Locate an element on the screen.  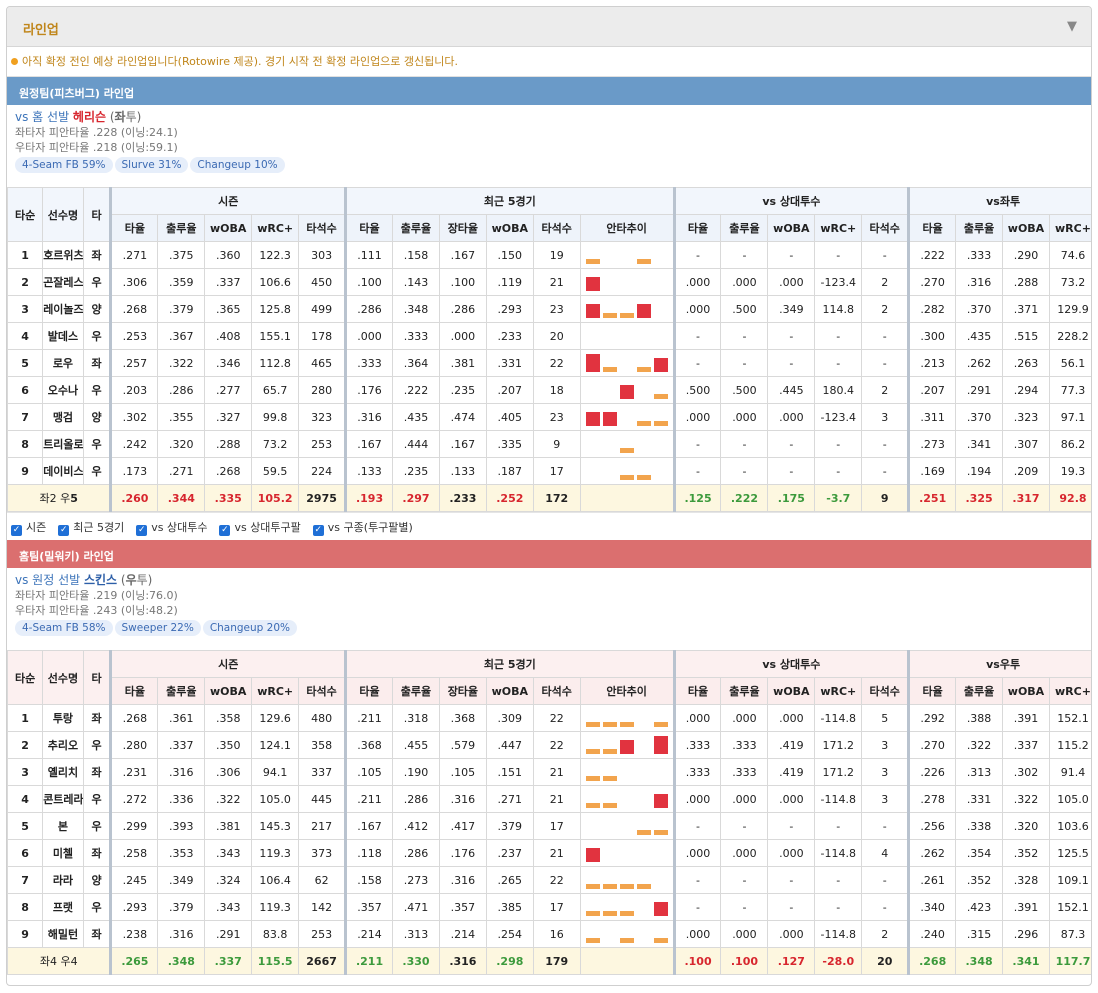
player-name: 프랫 is located at coordinates (63, 907).